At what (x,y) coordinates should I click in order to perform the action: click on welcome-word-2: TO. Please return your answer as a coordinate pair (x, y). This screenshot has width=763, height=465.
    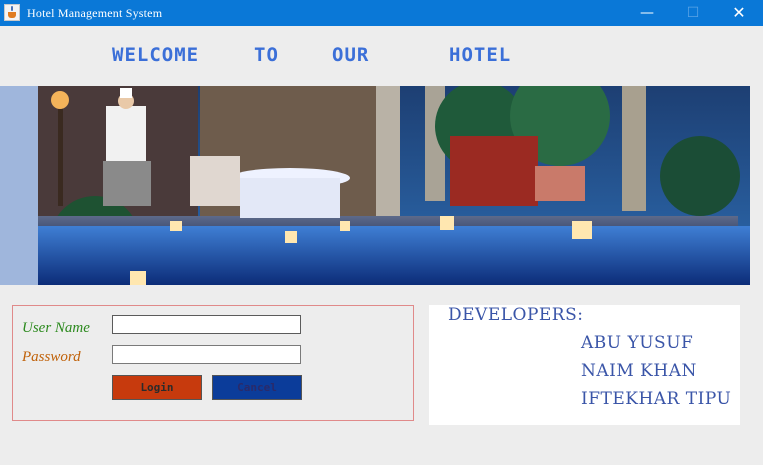
    Looking at the image, I should click on (266, 55).